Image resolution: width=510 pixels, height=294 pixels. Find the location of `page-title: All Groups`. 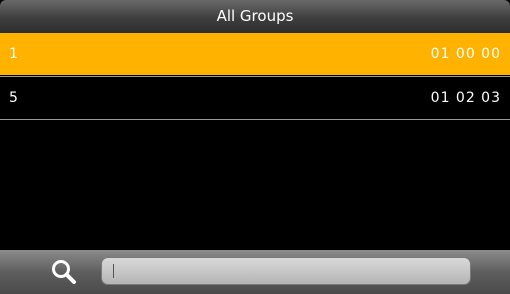

page-title: All Groups is located at coordinates (255, 16).